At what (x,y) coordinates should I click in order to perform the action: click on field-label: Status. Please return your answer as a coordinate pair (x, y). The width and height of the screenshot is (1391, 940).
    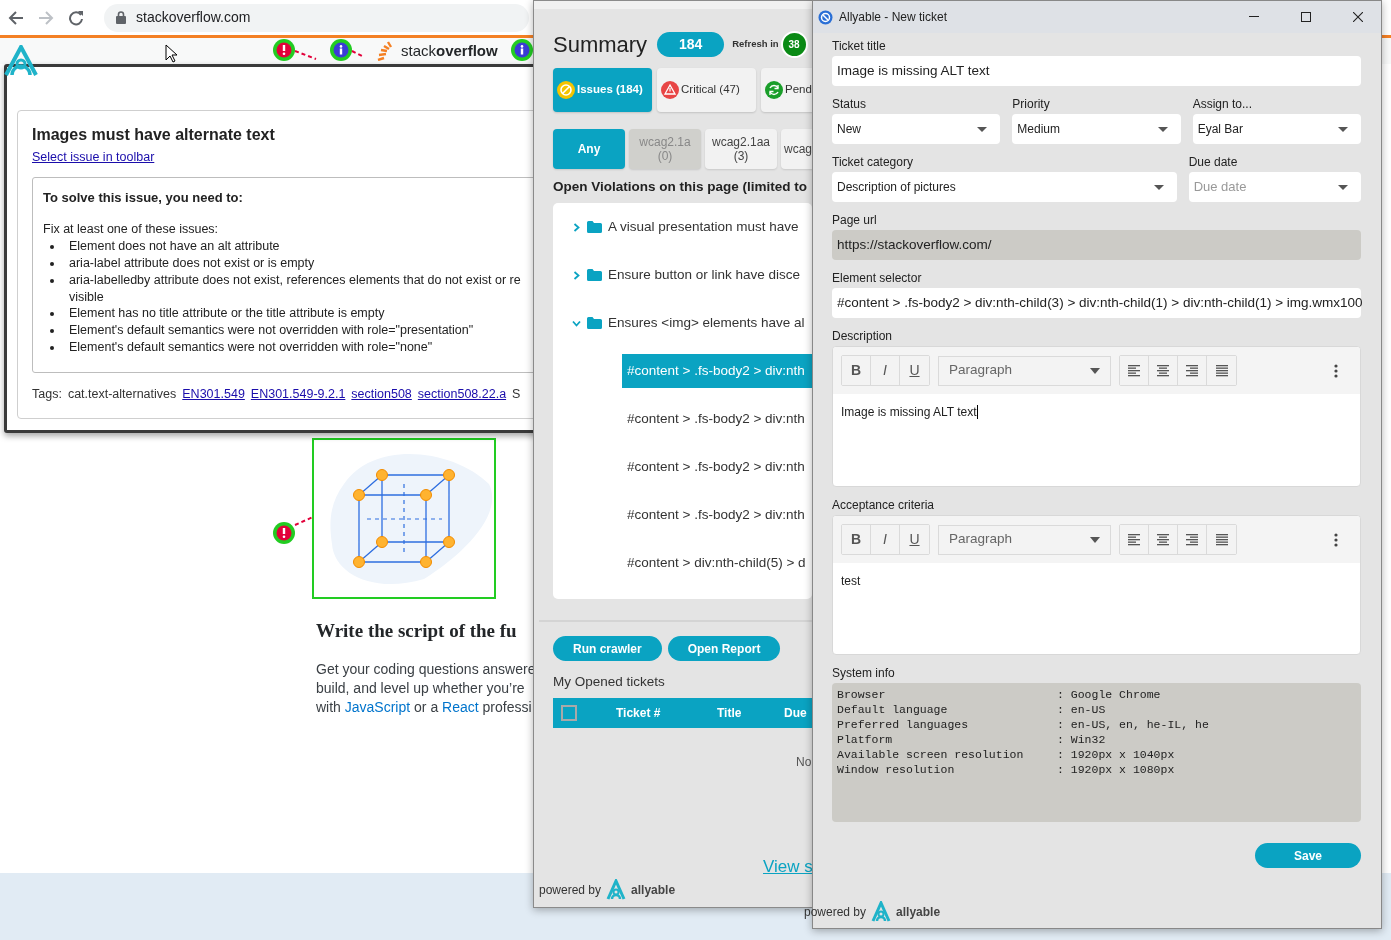
    Looking at the image, I should click on (850, 104).